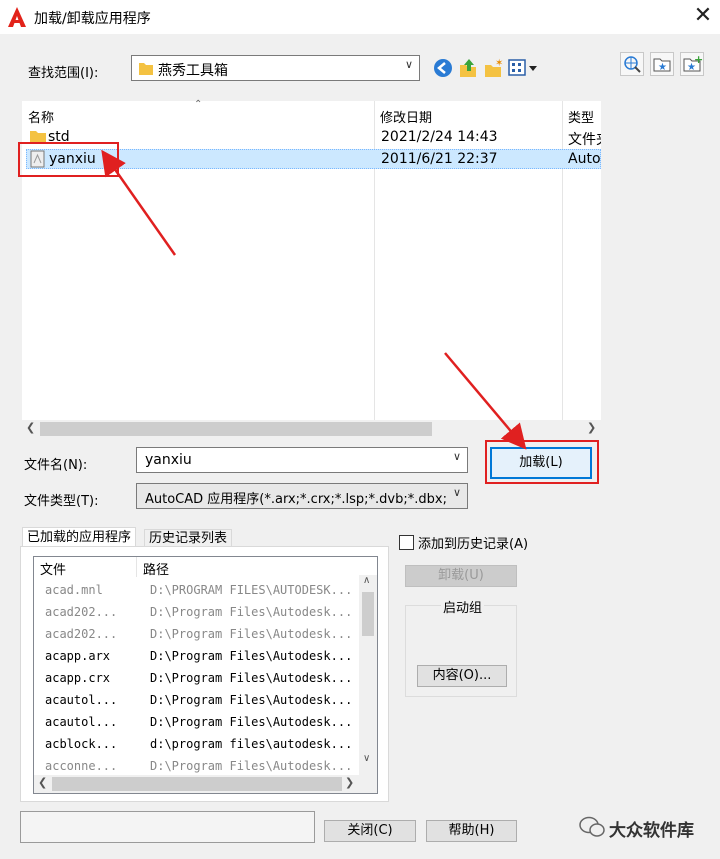 Image resolution: width=720 pixels, height=859 pixels. I want to click on web-search-button, so click(632, 64).